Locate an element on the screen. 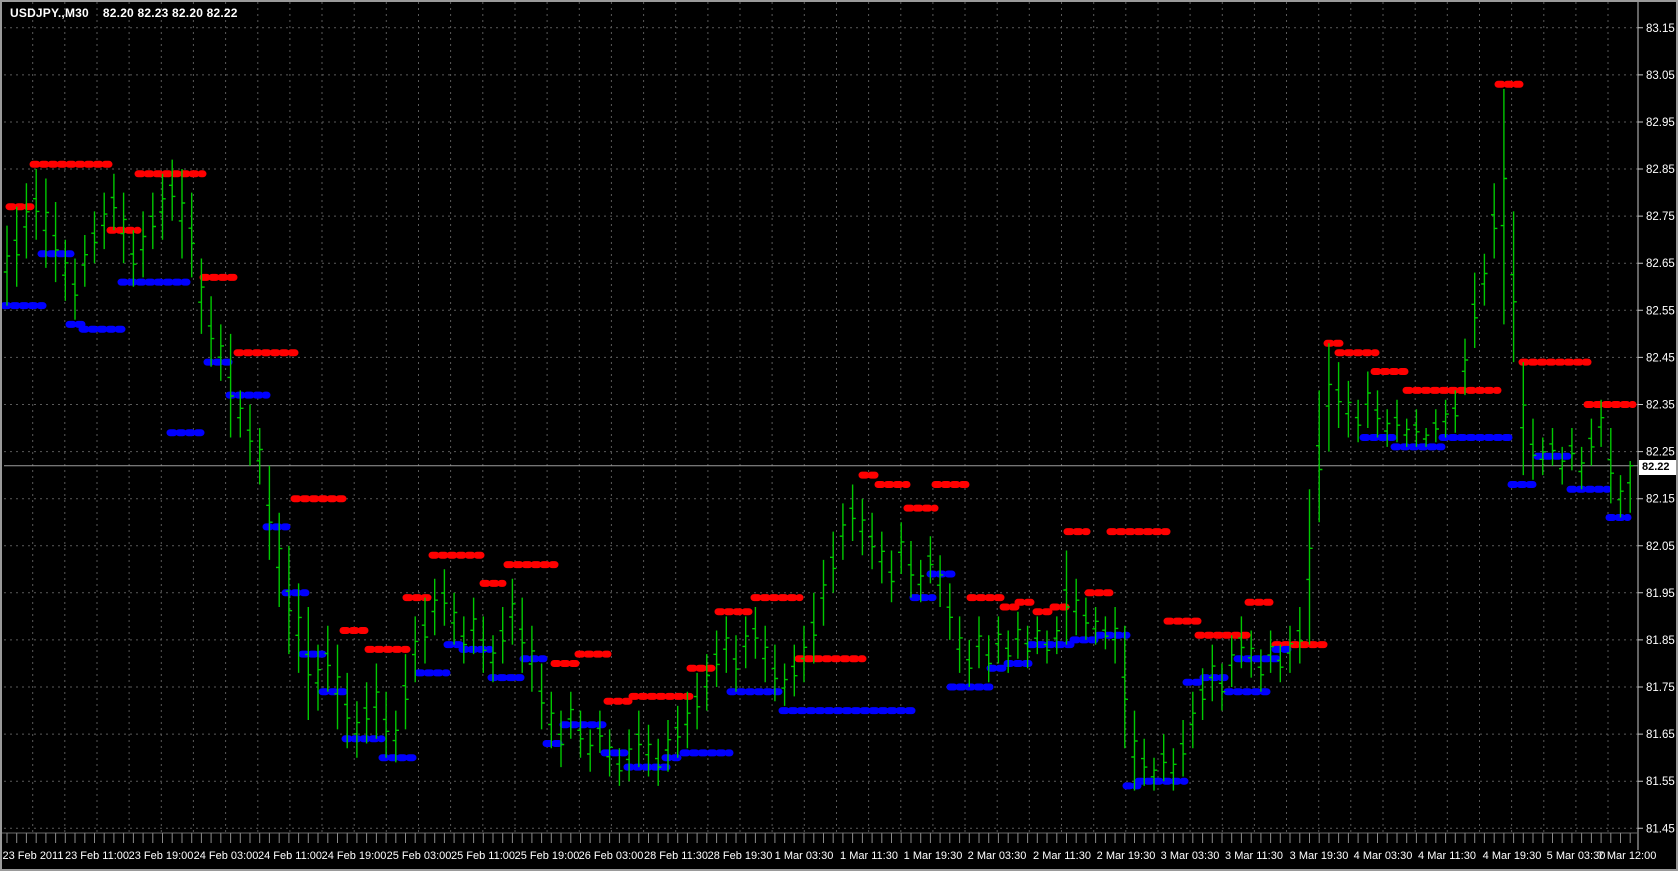  price-axis-label: 83.15 is located at coordinates (1660, 29).